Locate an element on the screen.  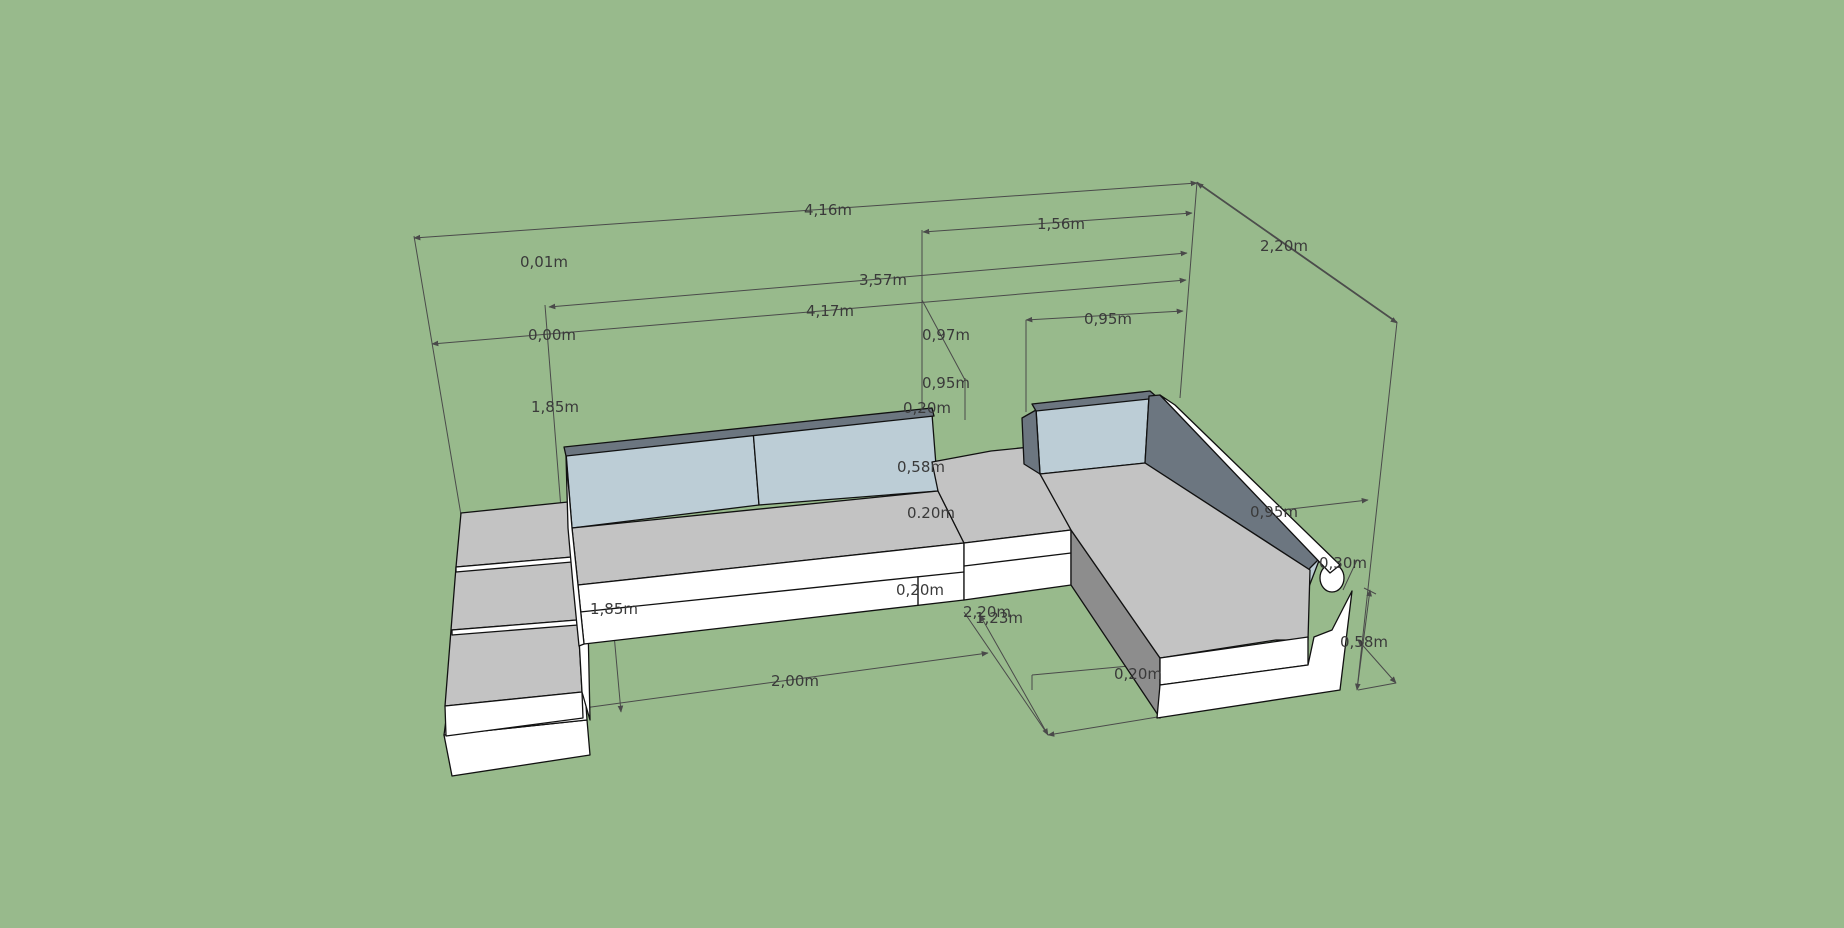
dim-label-156: 1,56m is located at coordinates (1061, 224).